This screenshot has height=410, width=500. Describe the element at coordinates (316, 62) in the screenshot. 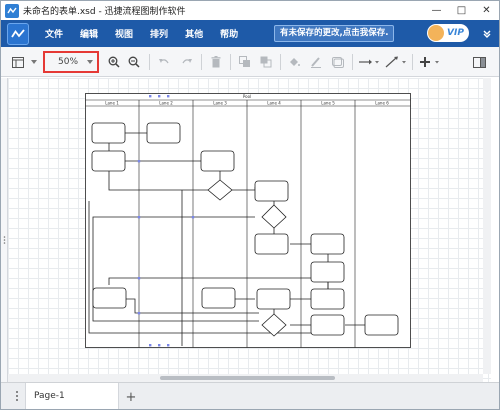

I see `line-color-icon` at that location.